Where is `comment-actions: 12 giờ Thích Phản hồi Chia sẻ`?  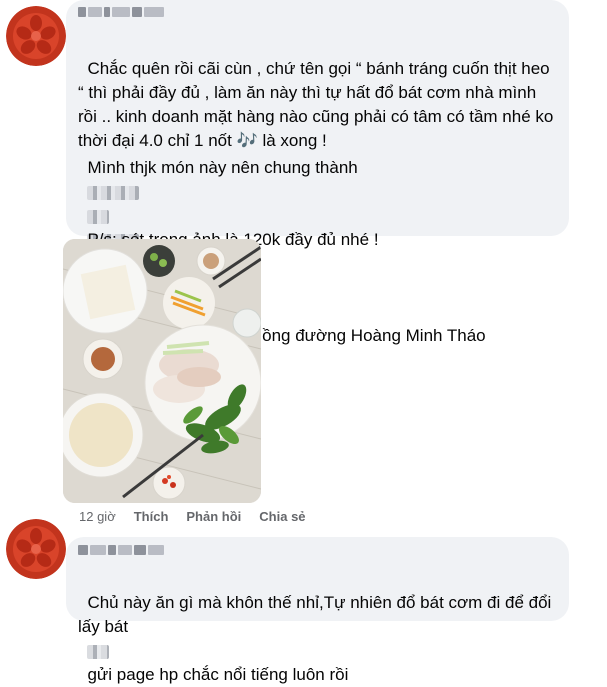 comment-actions: 12 giờ Thích Phản hồi Chia sẻ is located at coordinates (201, 516).